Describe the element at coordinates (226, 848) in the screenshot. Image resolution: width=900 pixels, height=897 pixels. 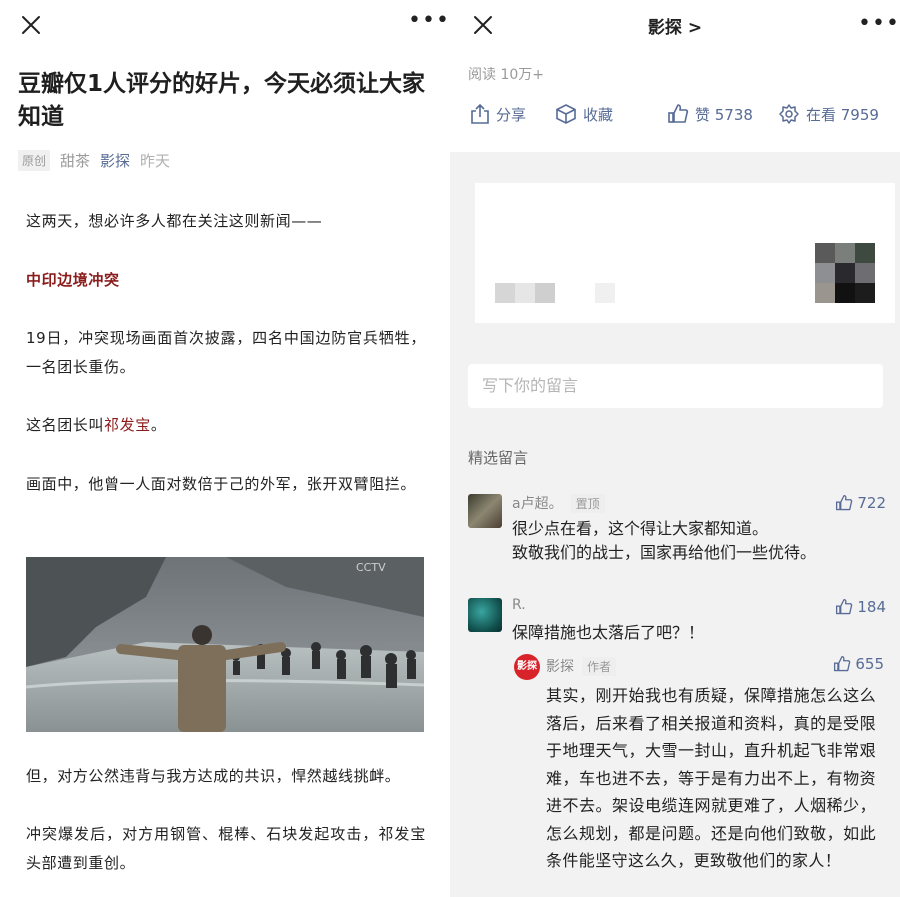
I see `paragraph: 冲突爆发后，对方用钢管、棍棒、石块发起攻击，祁发宝头部遭到重创。` at that location.